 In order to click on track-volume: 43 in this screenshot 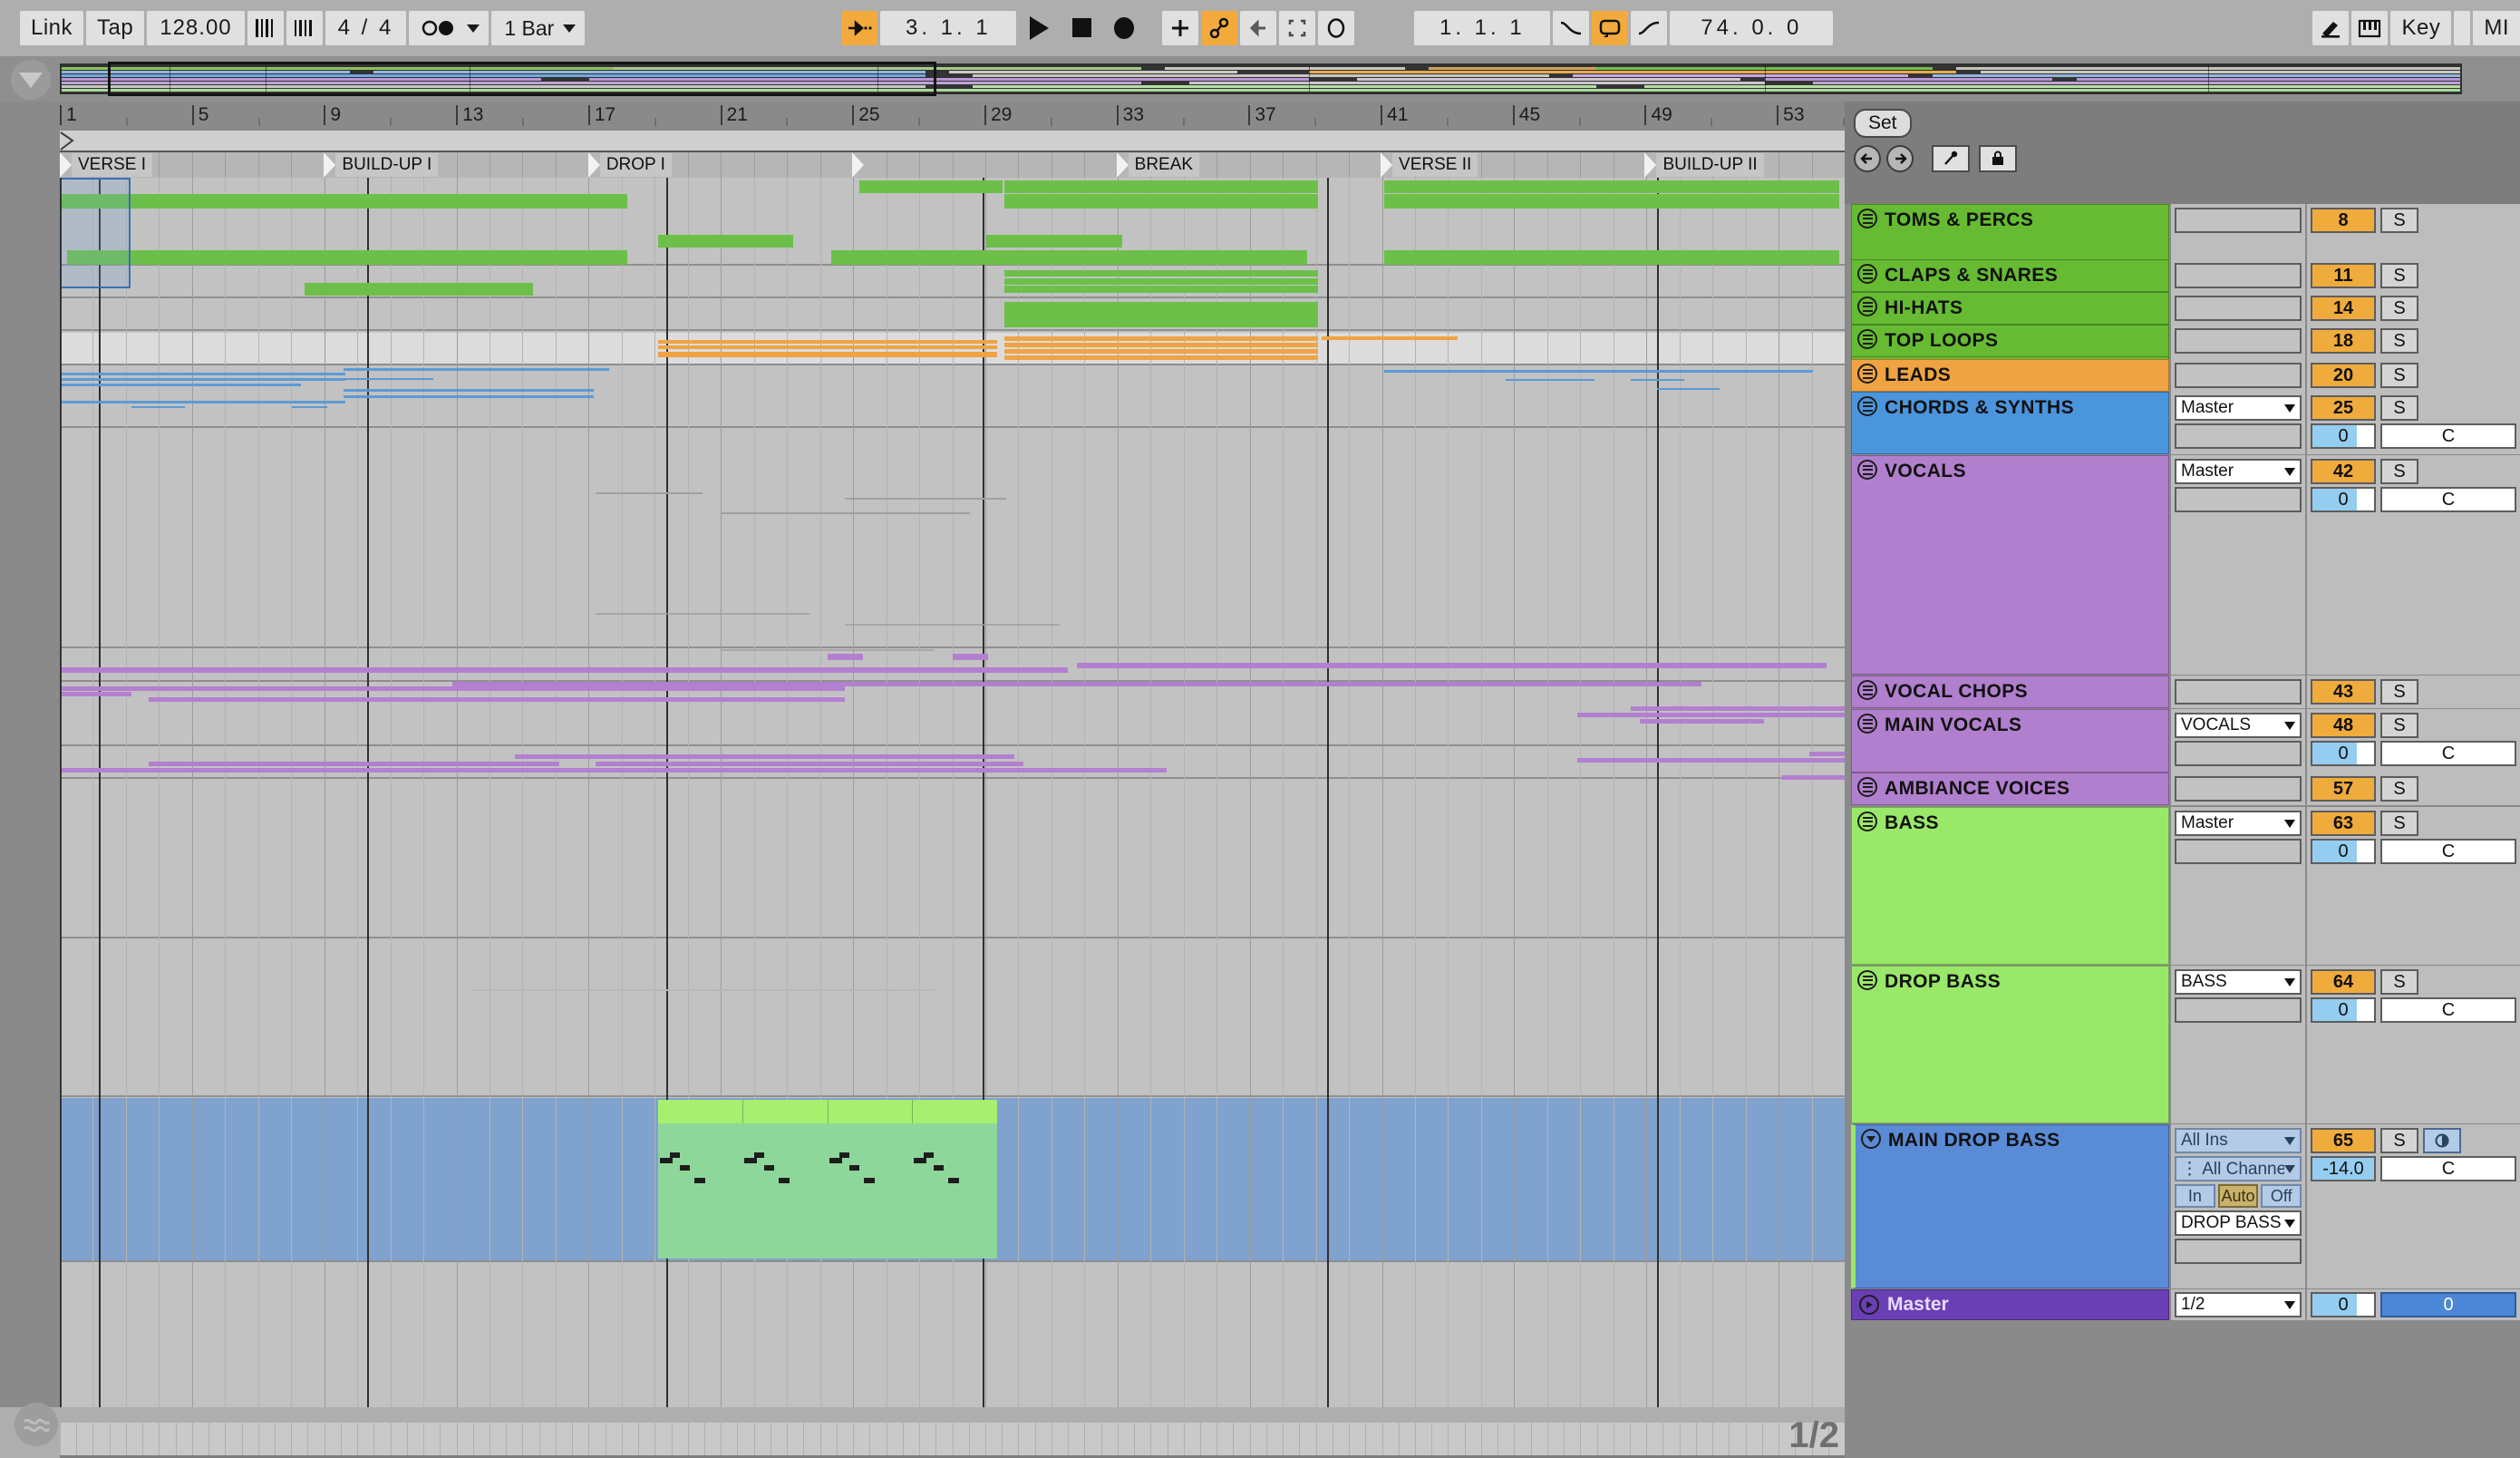, I will do `click(2344, 692)`.